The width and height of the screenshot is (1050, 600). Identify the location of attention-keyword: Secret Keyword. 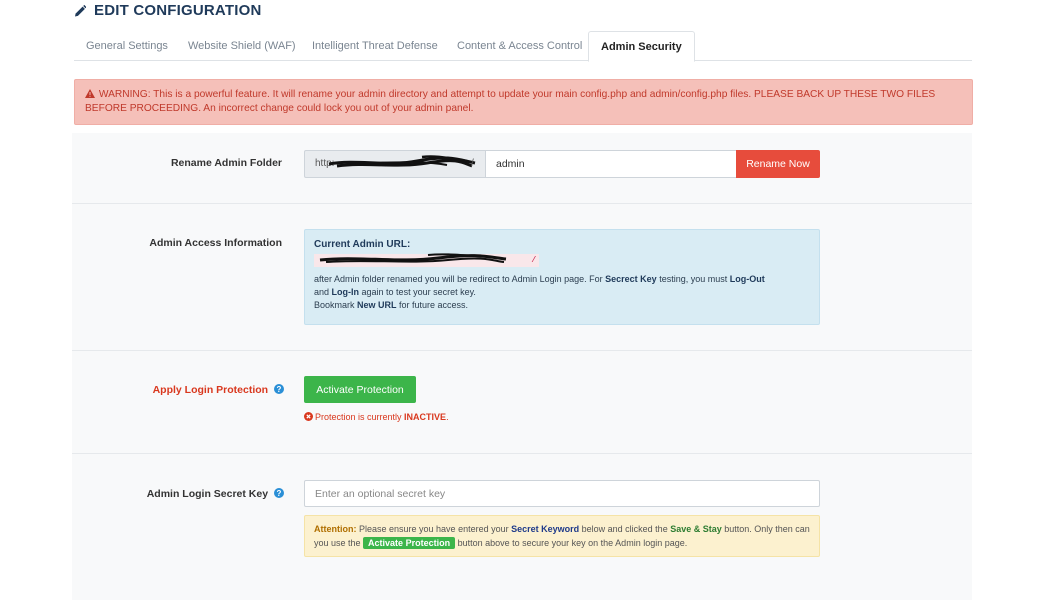
(545, 529).